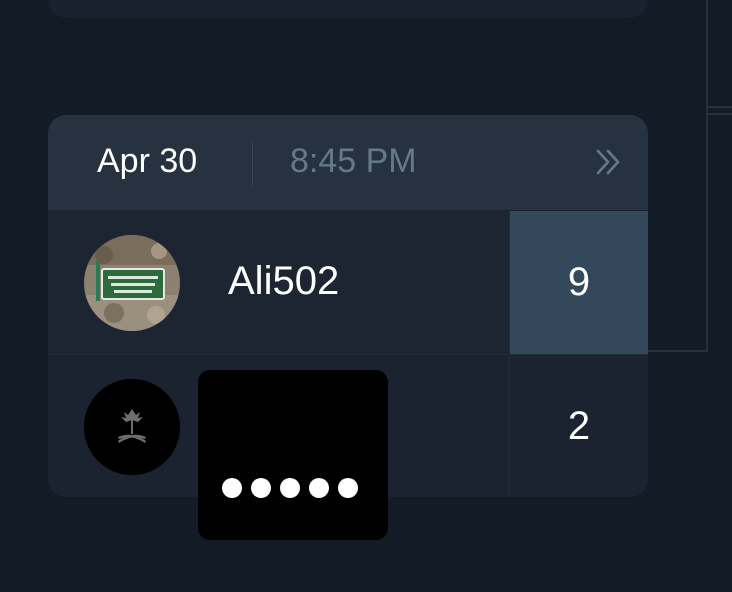 The image size is (732, 592). Describe the element at coordinates (579, 282) in the screenshot. I see `player-score: 9` at that location.